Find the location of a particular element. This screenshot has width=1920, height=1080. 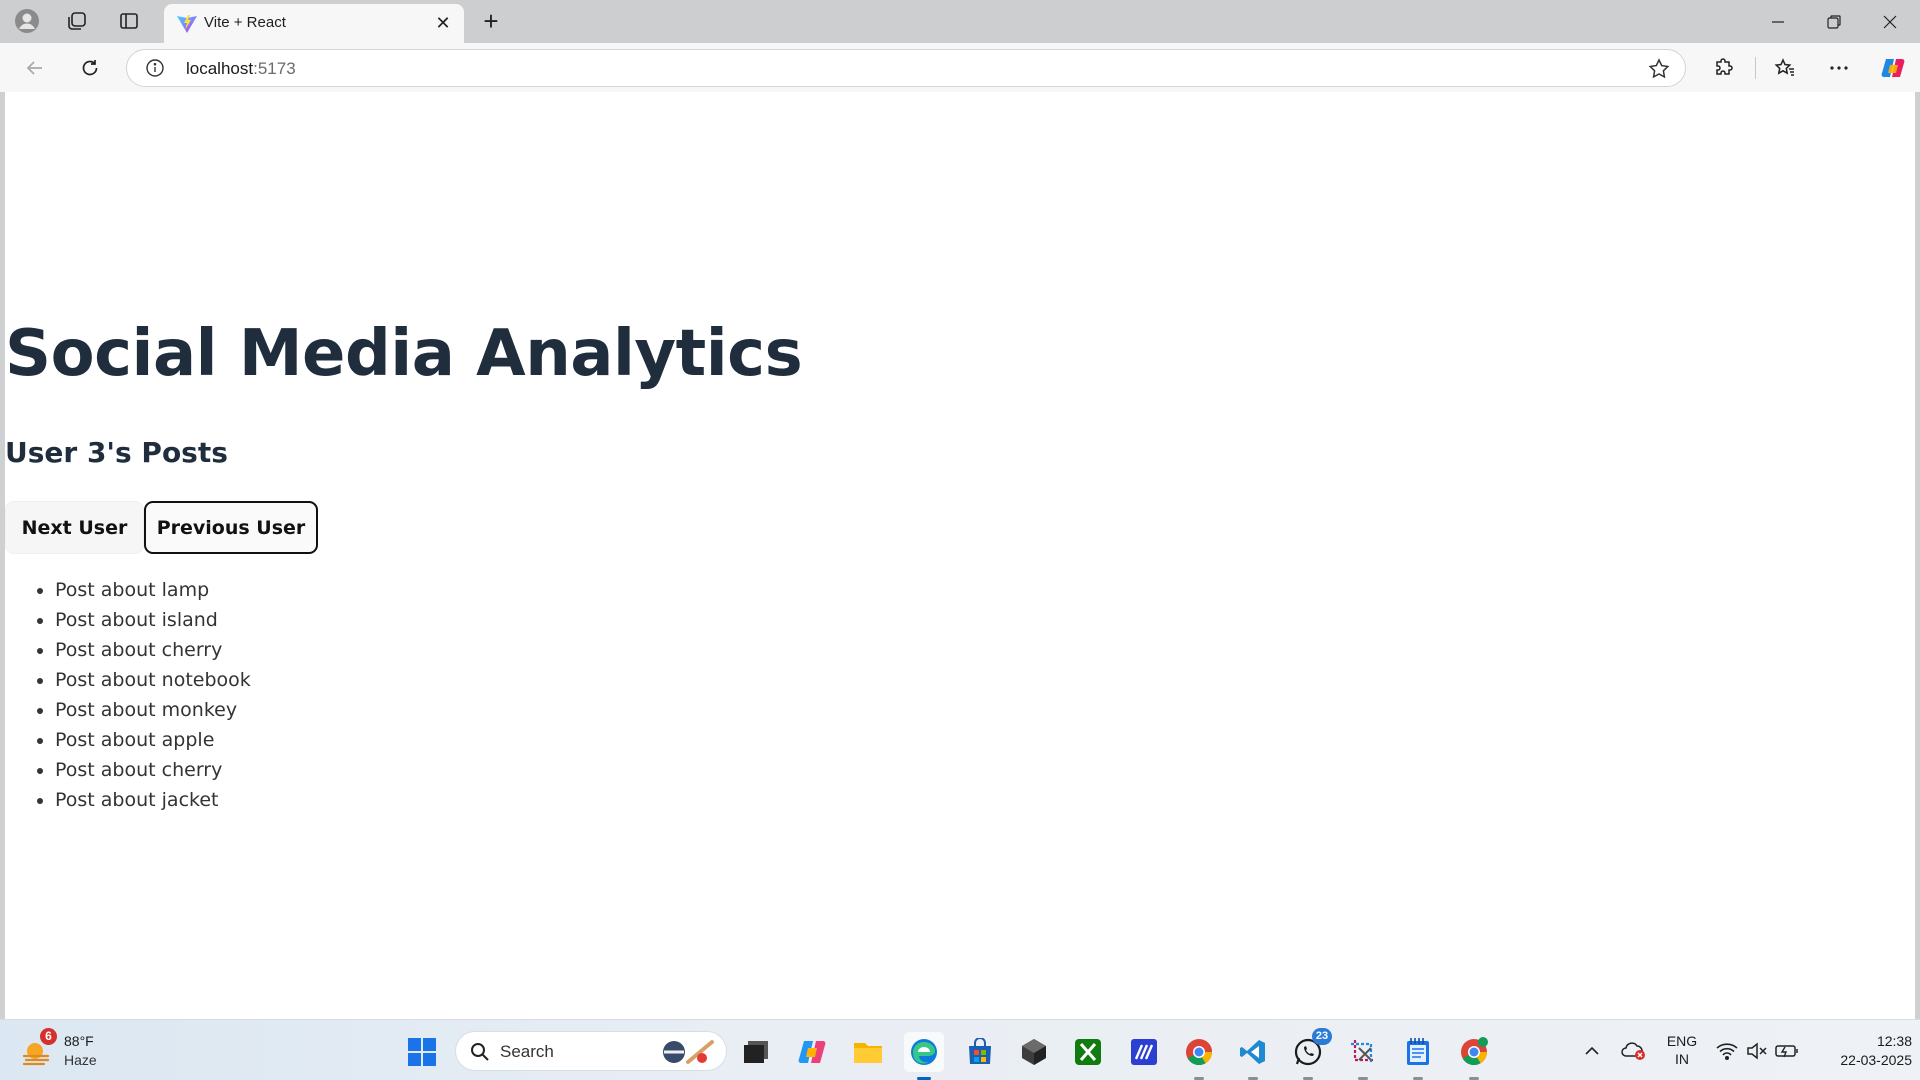

list-item: Post about island is located at coordinates (153, 620).